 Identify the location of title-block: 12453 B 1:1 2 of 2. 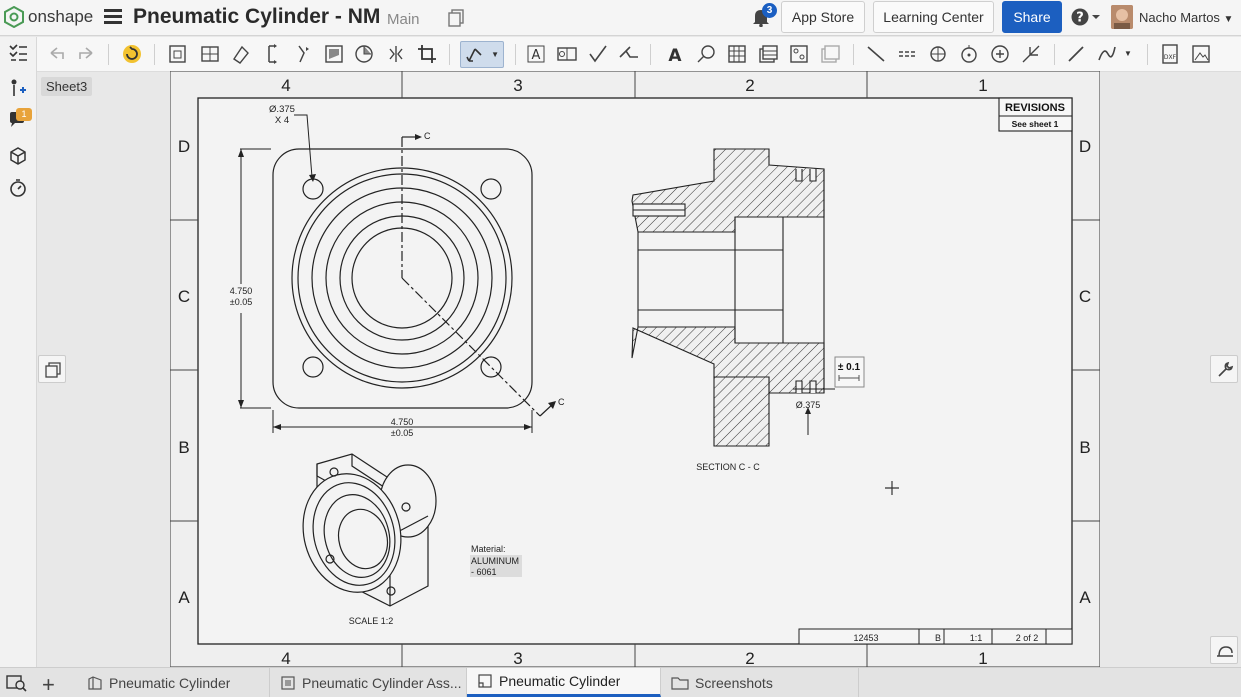
(935, 636).